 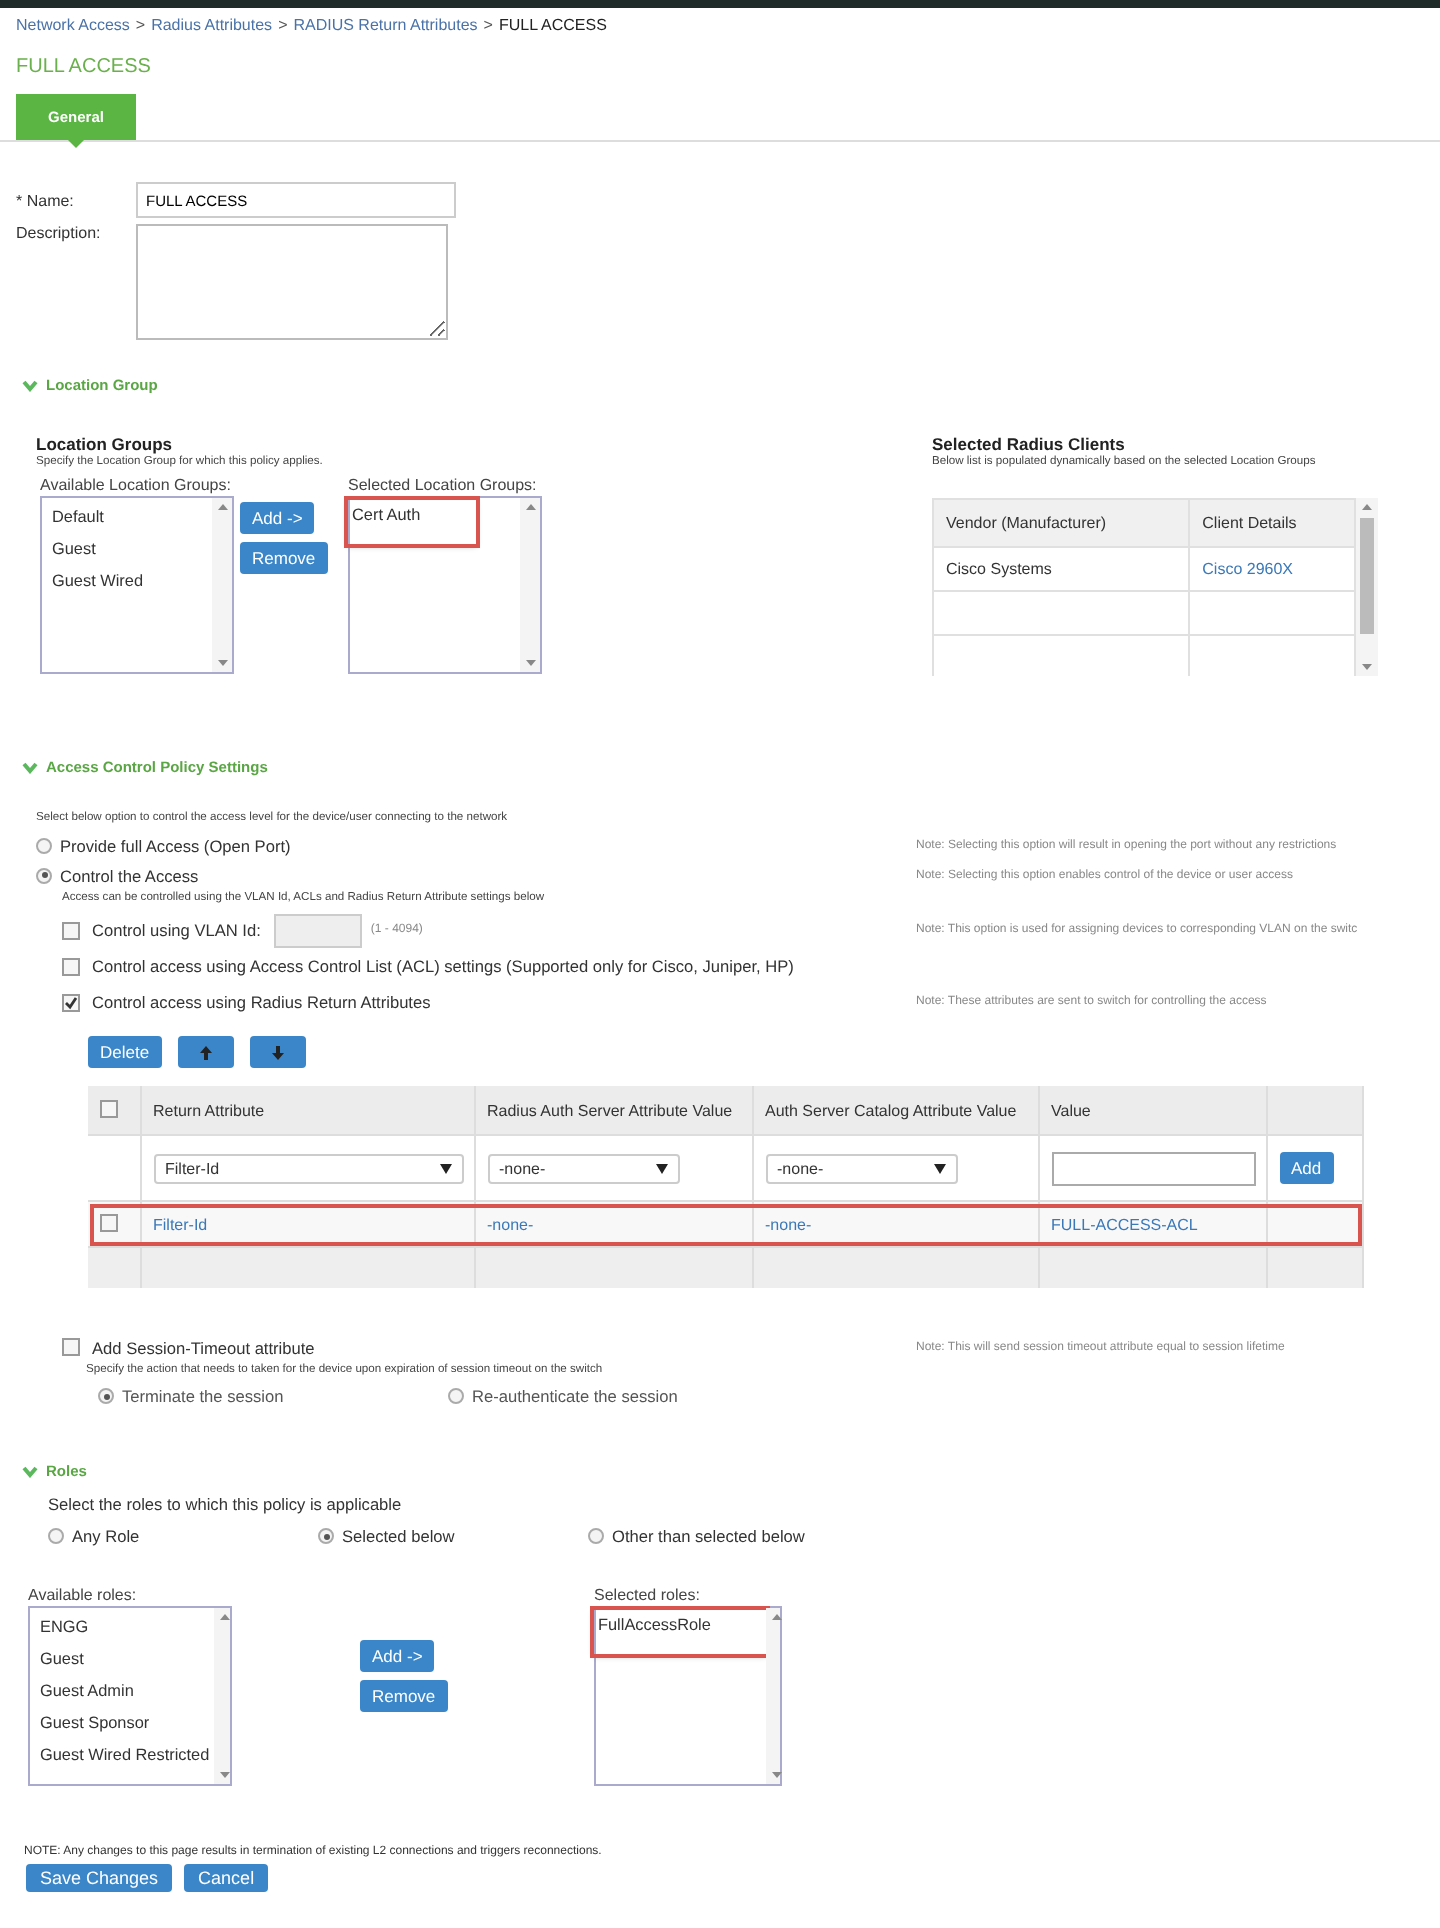 I want to click on list-item: Cert Auth, so click(x=412, y=522).